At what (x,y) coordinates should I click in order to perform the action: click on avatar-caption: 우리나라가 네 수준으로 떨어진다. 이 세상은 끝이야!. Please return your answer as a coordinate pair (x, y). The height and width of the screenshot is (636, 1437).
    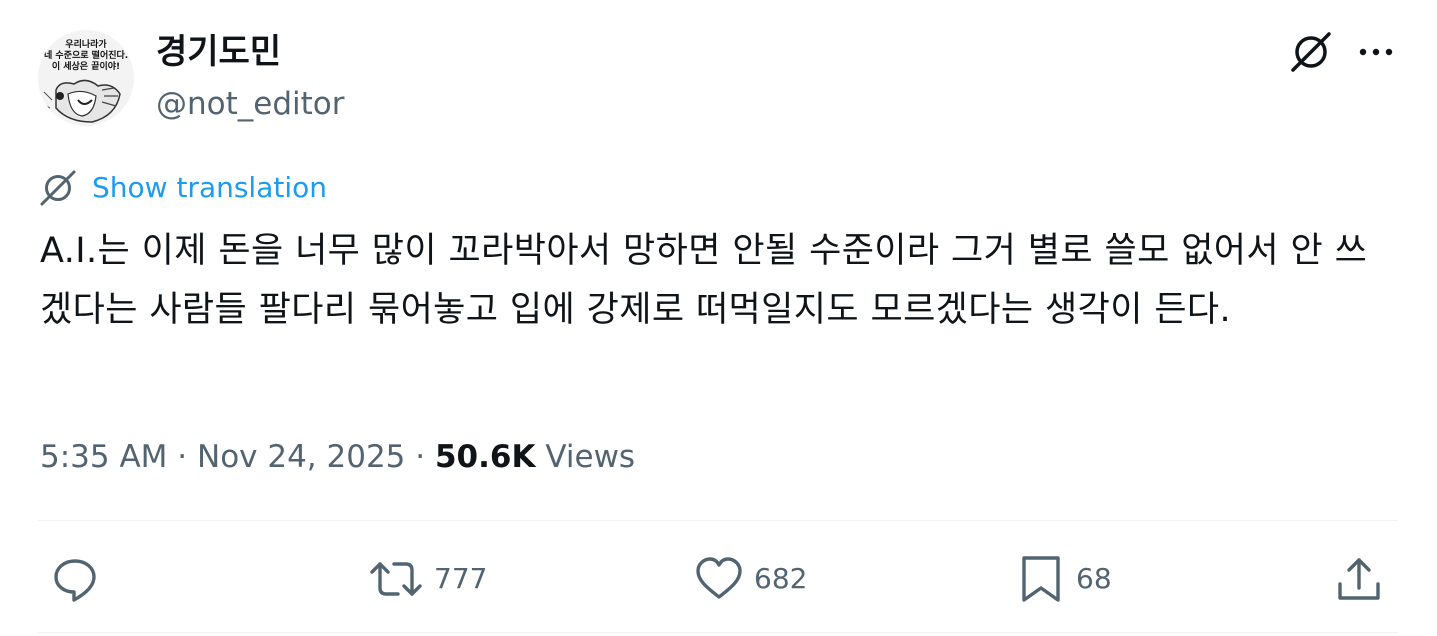
    Looking at the image, I should click on (86, 56).